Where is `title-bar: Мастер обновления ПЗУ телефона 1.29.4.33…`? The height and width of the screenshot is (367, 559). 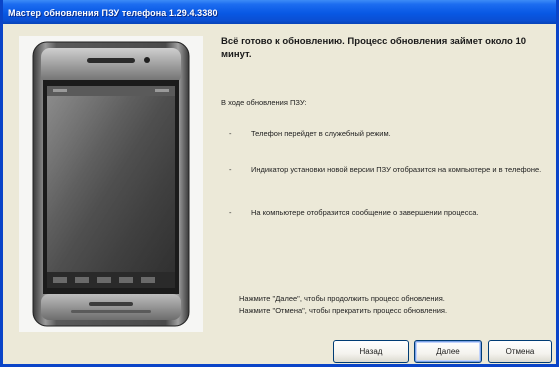 title-bar: Мастер обновления ПЗУ телефона 1.29.4.33… is located at coordinates (279, 12).